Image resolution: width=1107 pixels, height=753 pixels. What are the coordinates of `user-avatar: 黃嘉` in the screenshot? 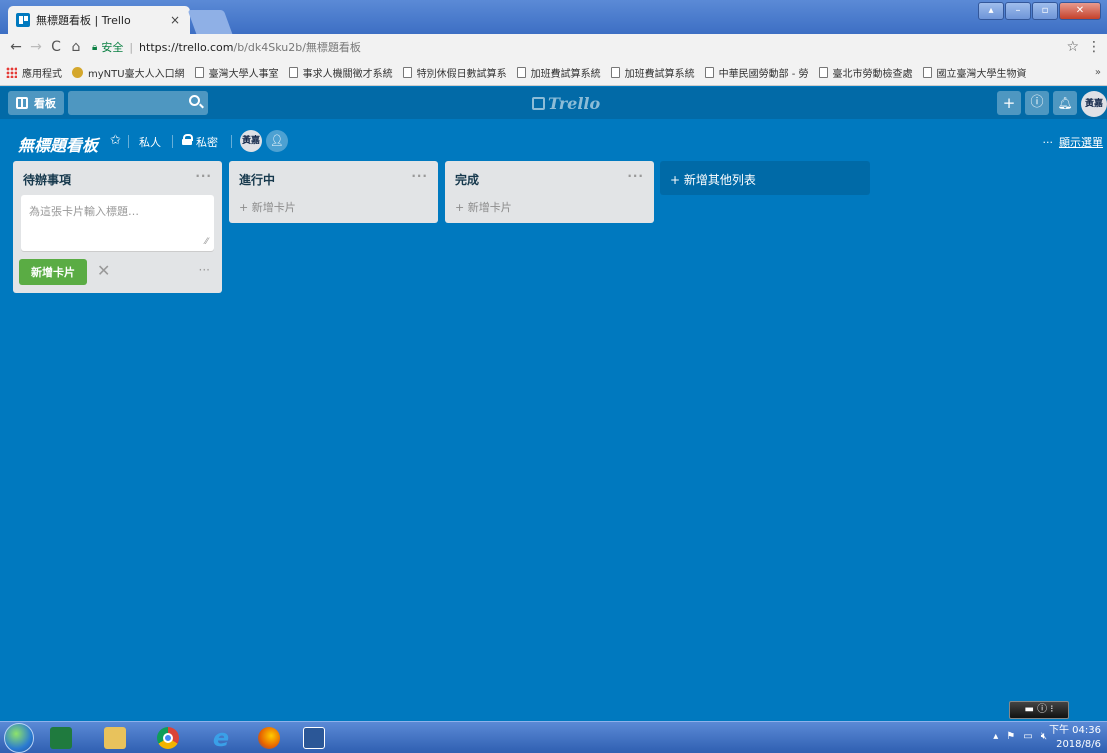 It's located at (1094, 104).